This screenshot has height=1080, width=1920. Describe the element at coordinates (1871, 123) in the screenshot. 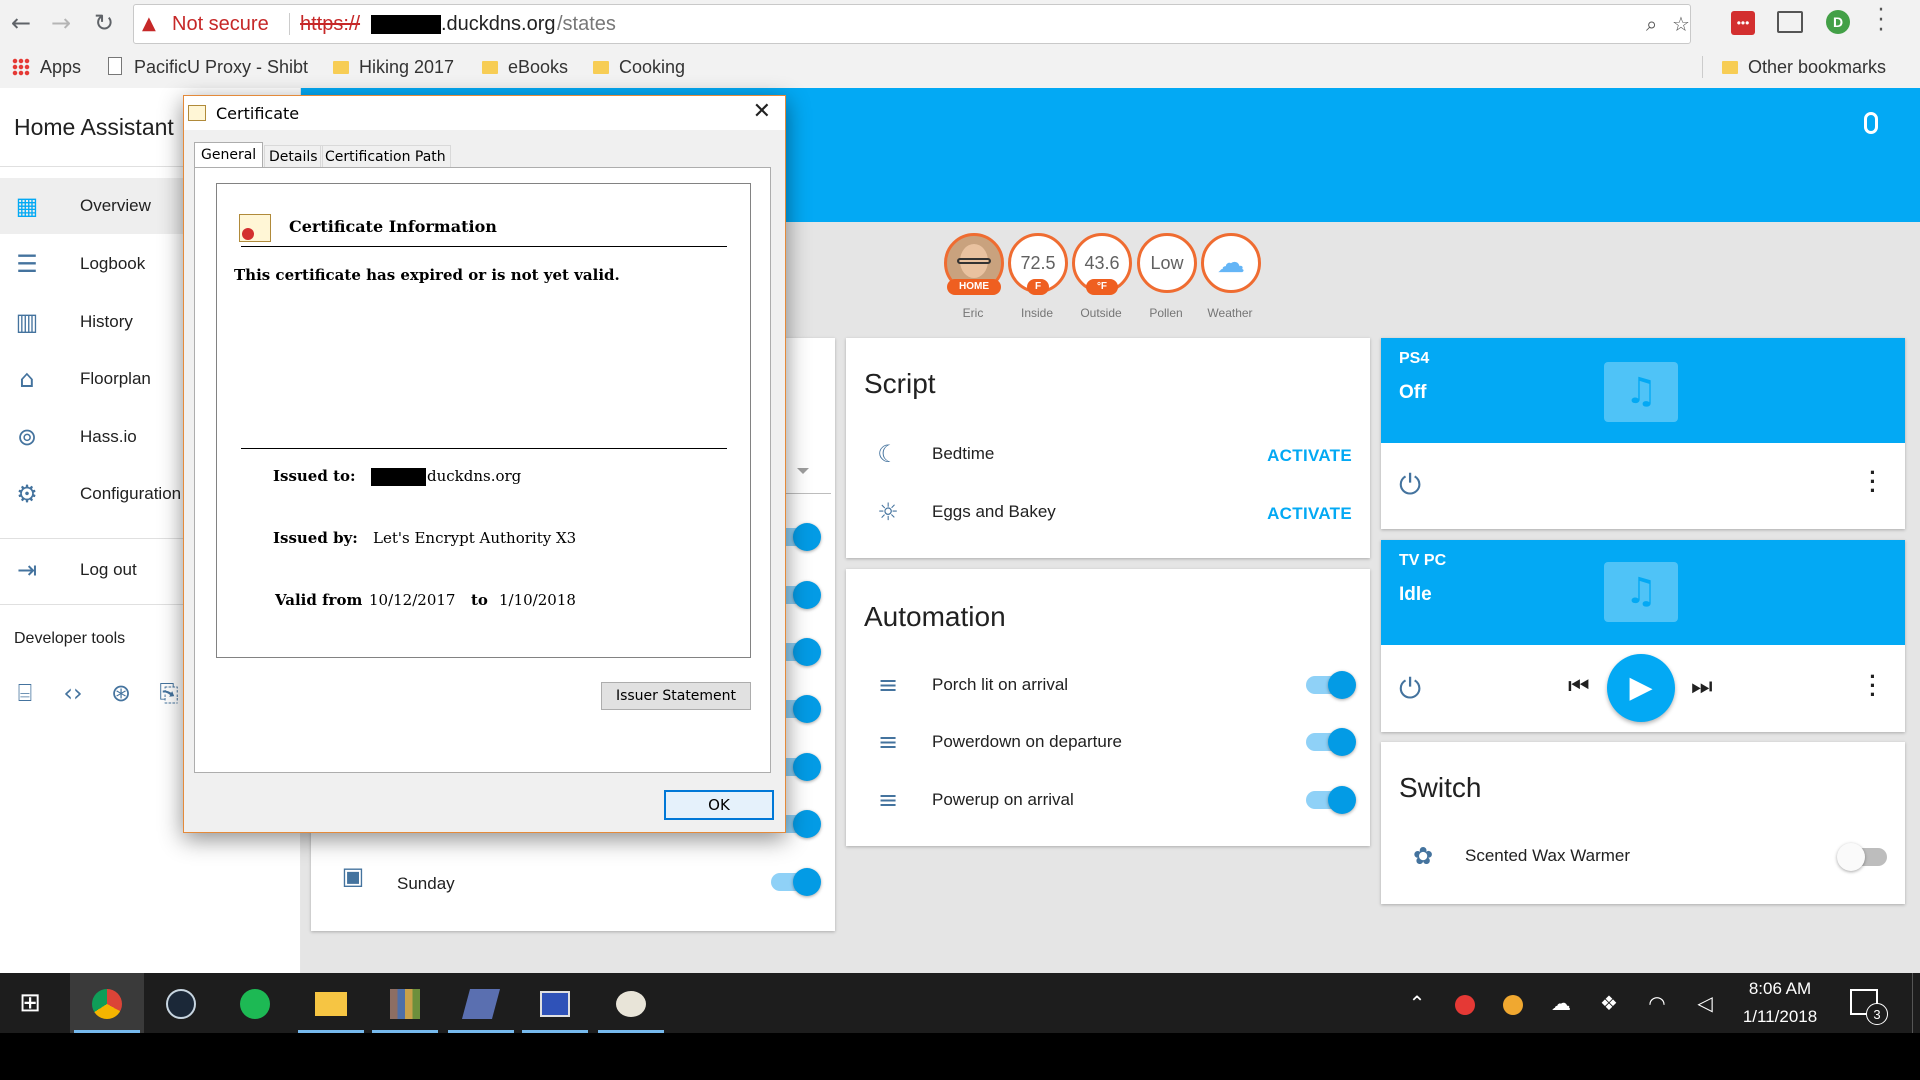

I see `microphone-icon` at that location.